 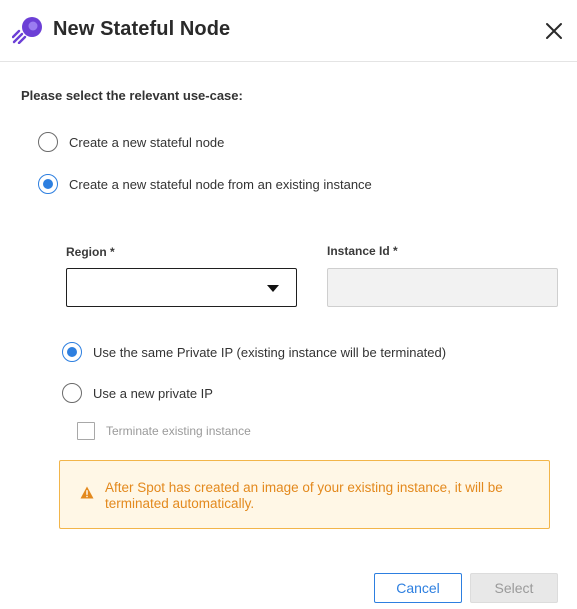 I want to click on cancel-button: Cancel, so click(x=418, y=588).